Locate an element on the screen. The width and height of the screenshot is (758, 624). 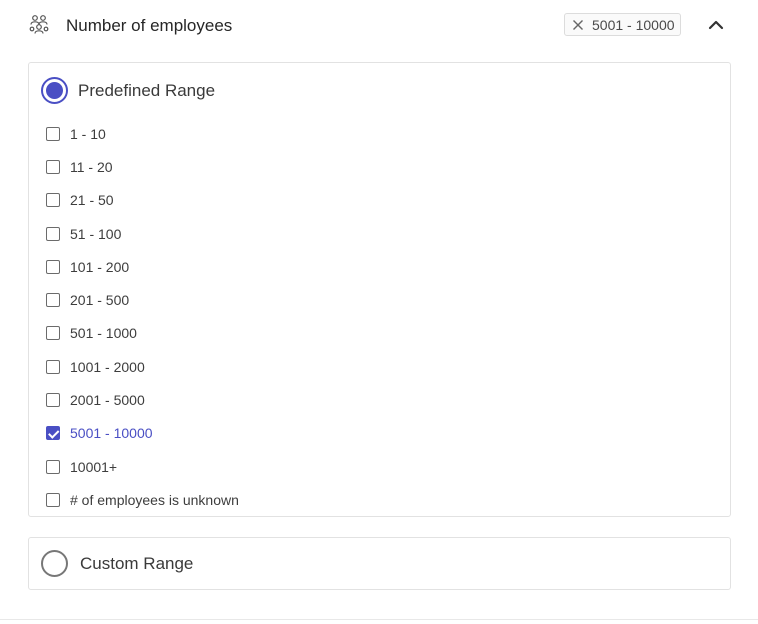
range-option-label: 10001+ is located at coordinates (94, 466).